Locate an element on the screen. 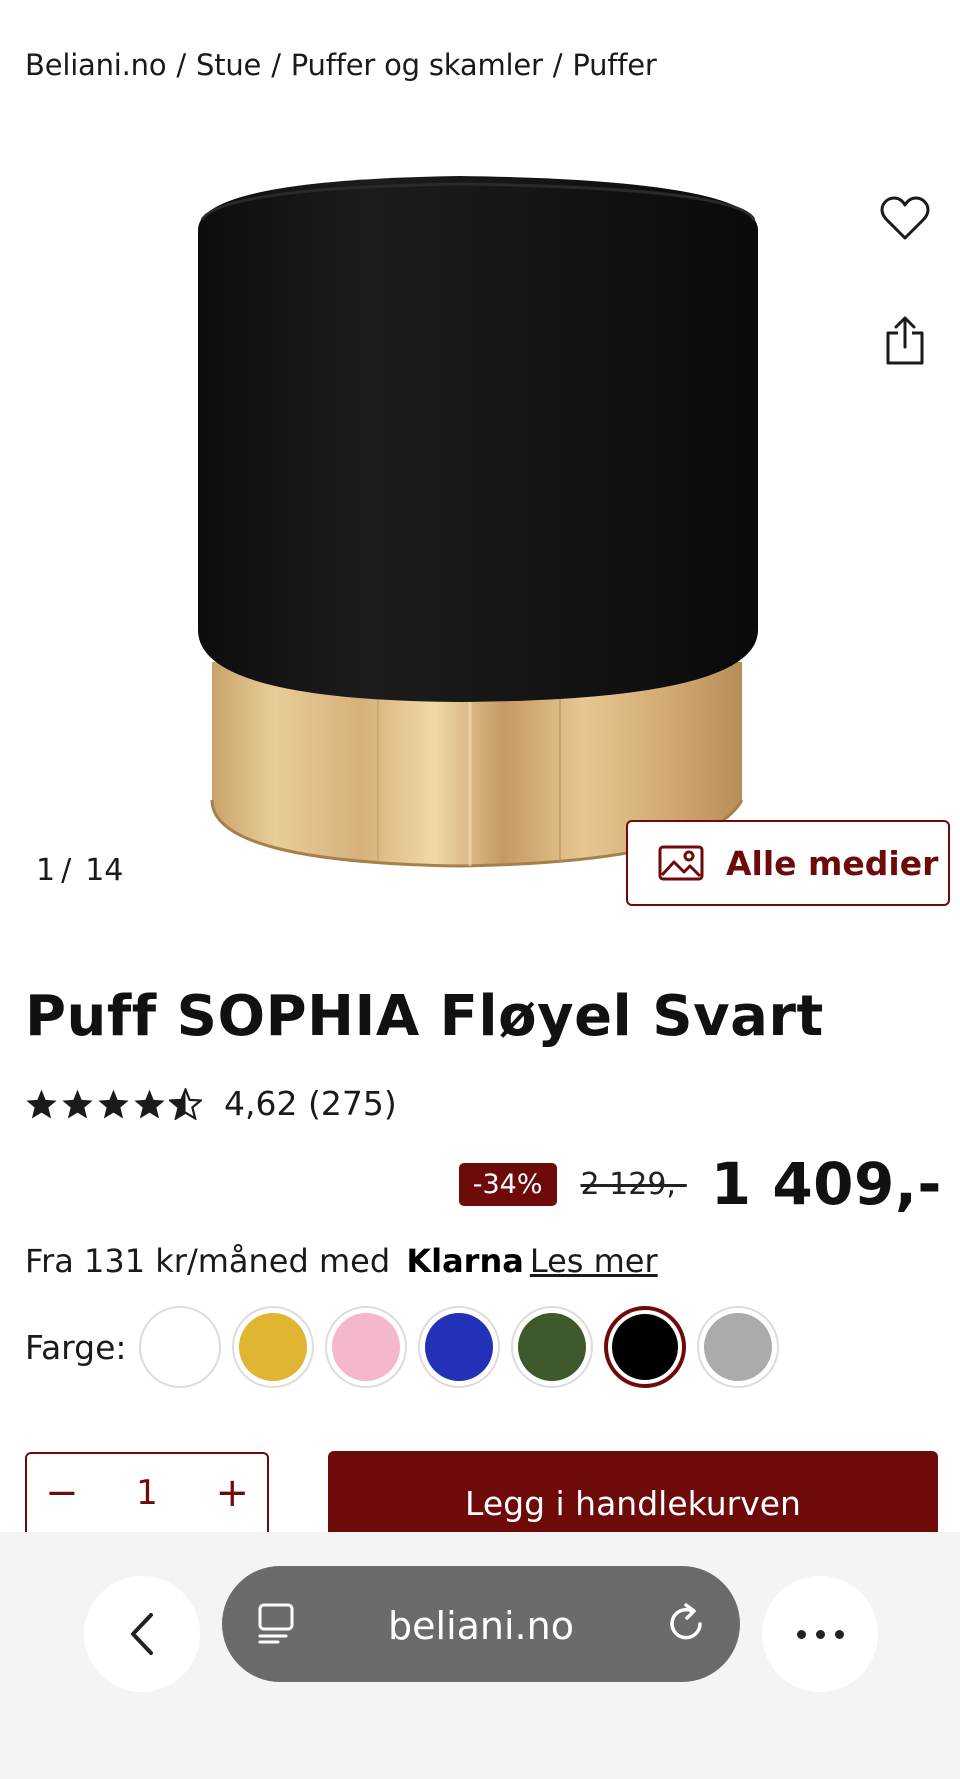 Image resolution: width=960 pixels, height=1779 pixels. gallery-current: 1 is located at coordinates (46, 870).